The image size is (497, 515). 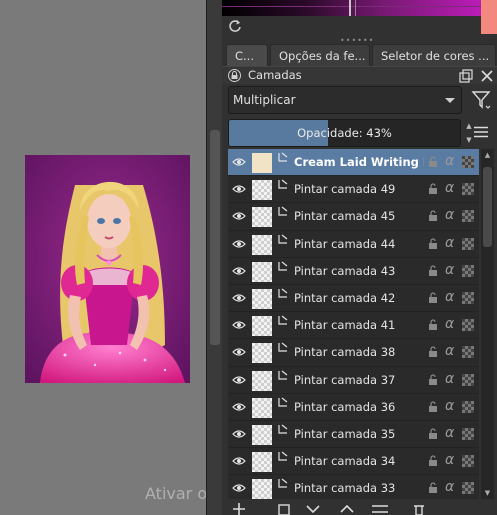 I want to click on blending-mode-value: Multiplicar, so click(x=264, y=100).